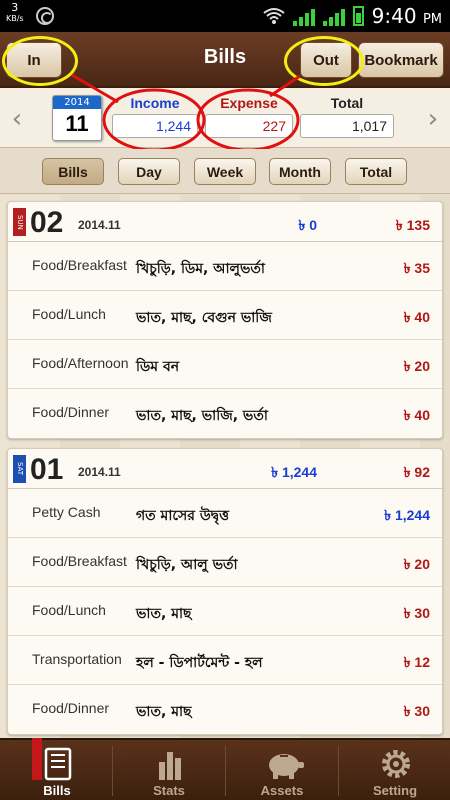 This screenshot has height=800, width=450. Describe the element at coordinates (347, 103) in the screenshot. I see `total-label: Total` at that location.